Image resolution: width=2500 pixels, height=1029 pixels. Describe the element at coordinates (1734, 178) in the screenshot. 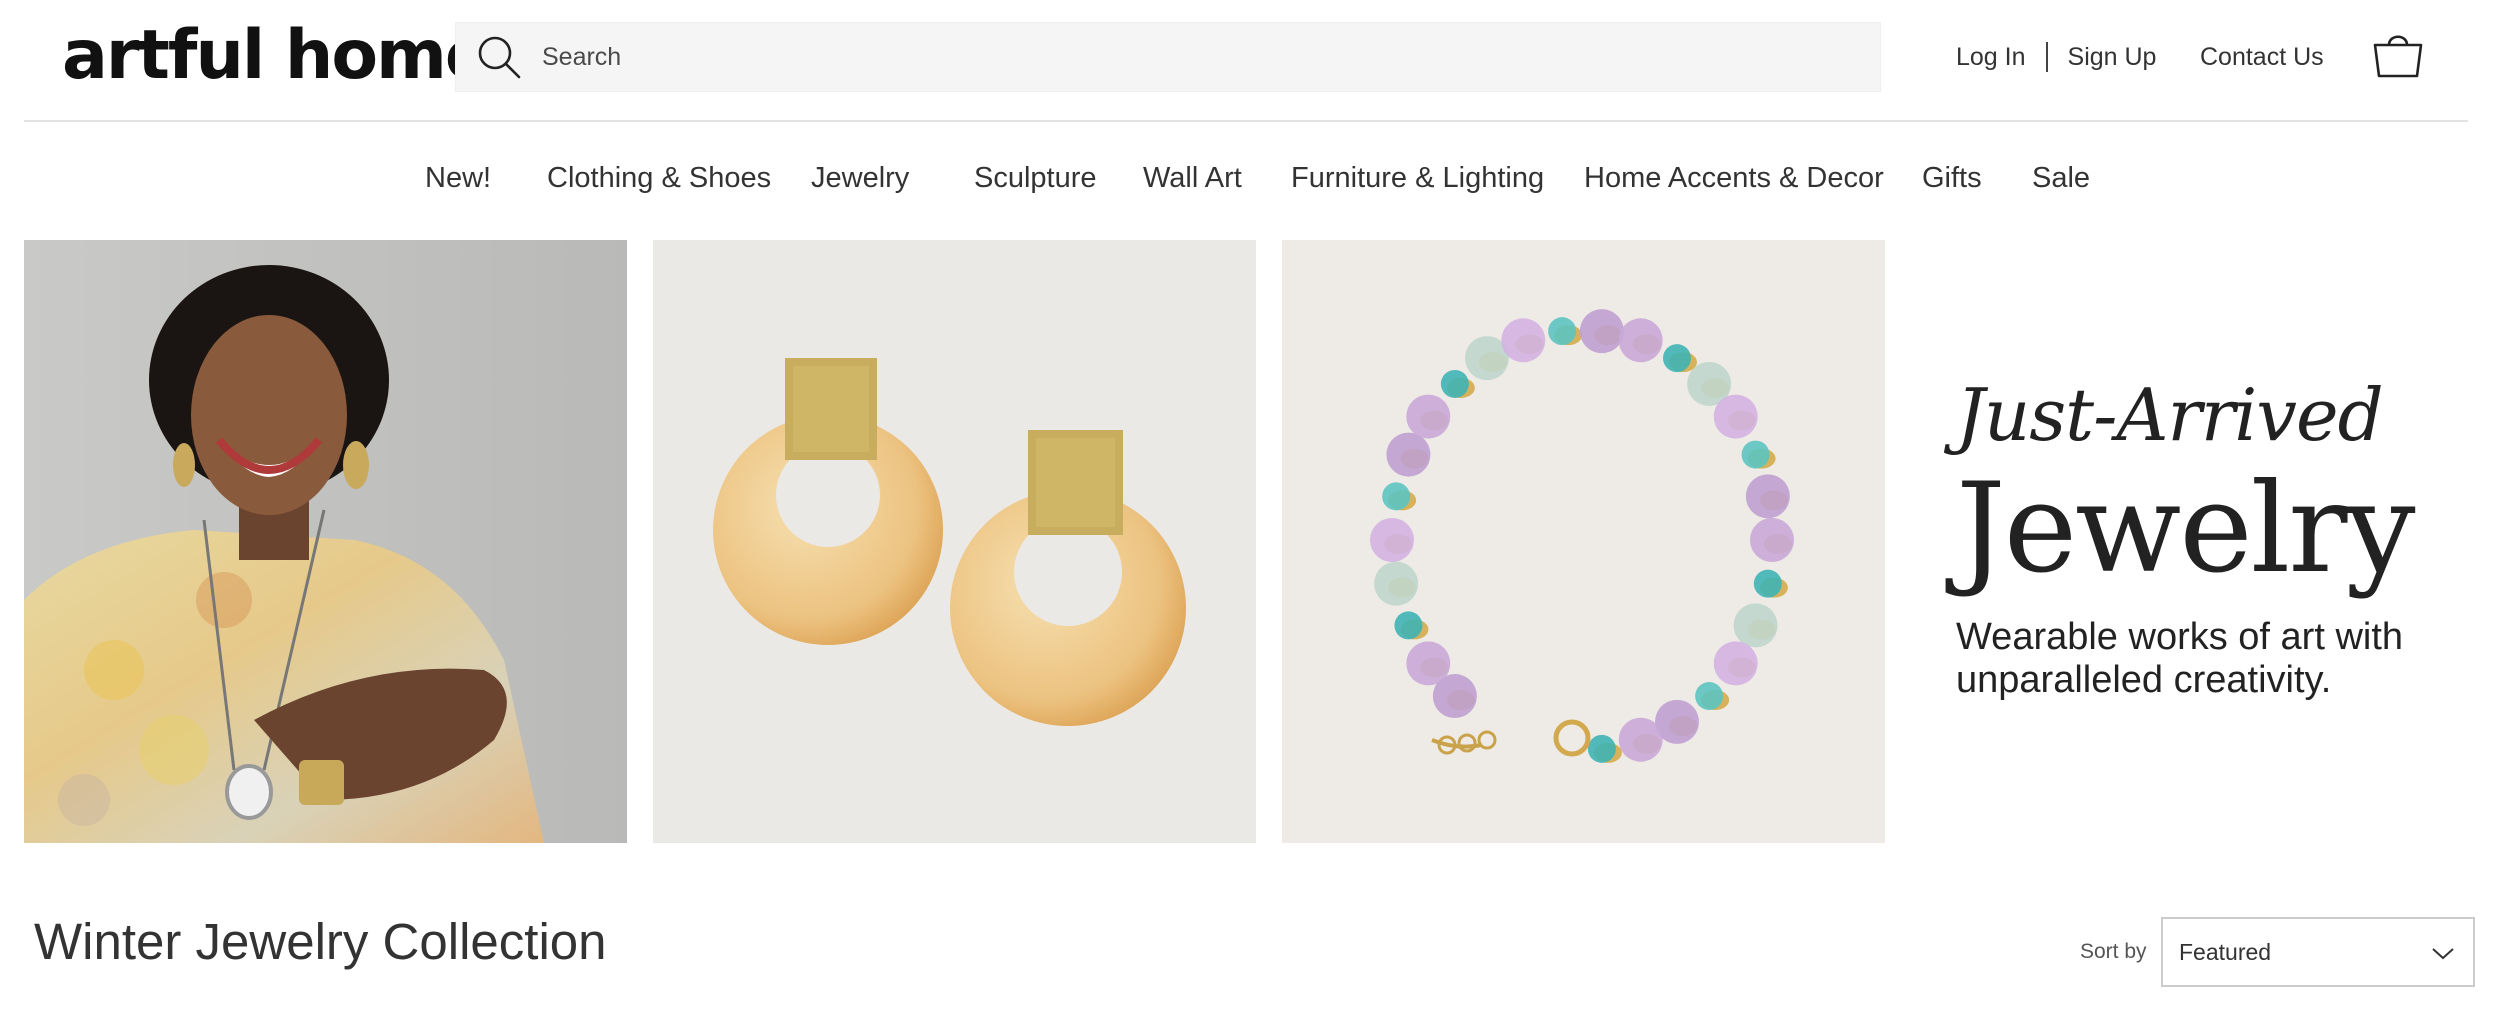

I see `nav-item-home-accents-decor: Home Accents & Decor` at that location.